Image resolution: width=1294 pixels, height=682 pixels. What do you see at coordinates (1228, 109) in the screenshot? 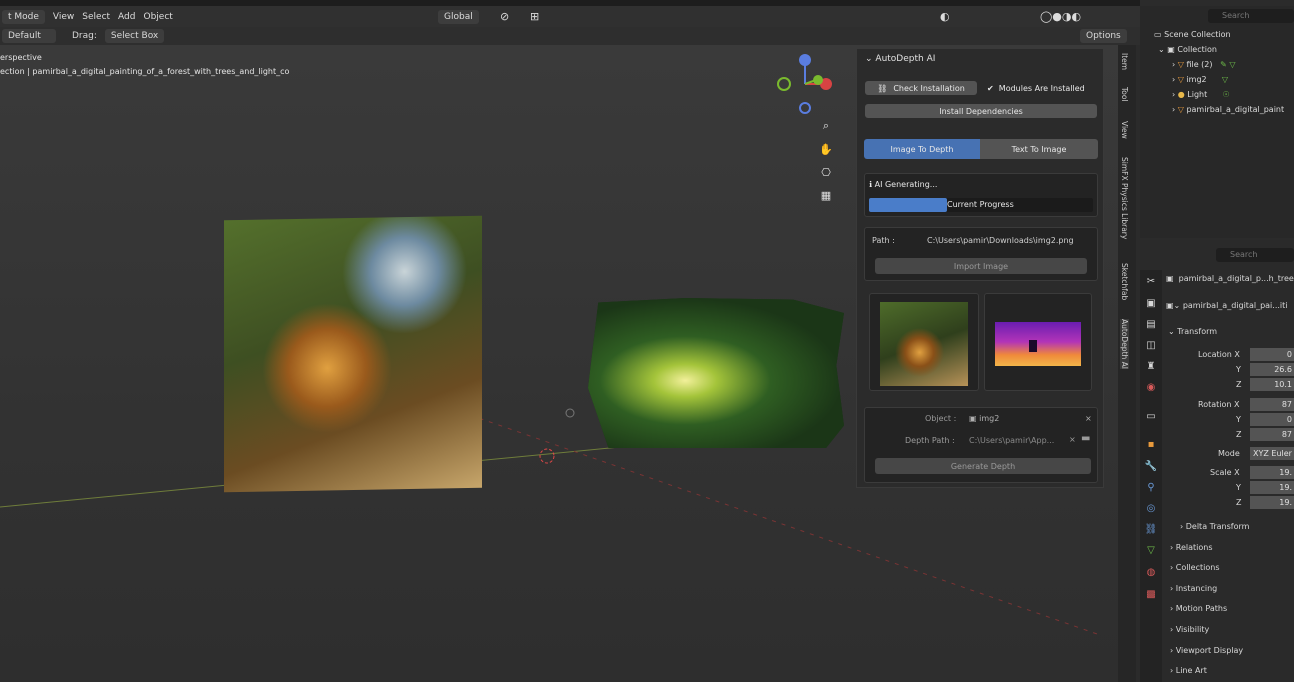
I see `outliner-item-painting: › ▽ pamirbal_a_digital_paint` at bounding box center [1228, 109].